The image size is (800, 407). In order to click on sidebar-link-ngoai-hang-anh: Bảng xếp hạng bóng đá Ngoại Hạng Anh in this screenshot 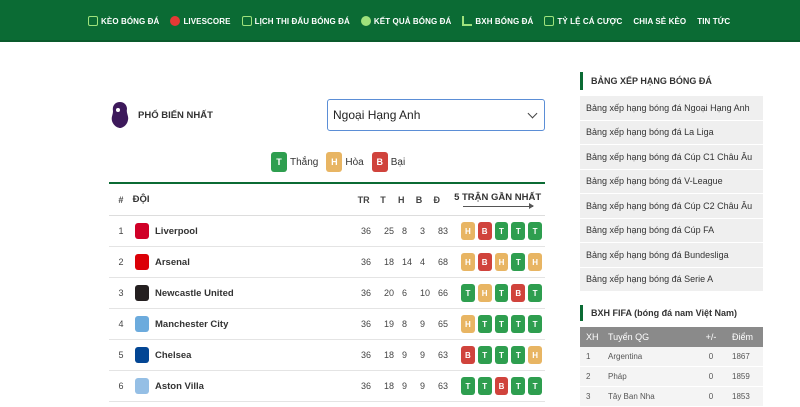, I will do `click(671, 108)`.